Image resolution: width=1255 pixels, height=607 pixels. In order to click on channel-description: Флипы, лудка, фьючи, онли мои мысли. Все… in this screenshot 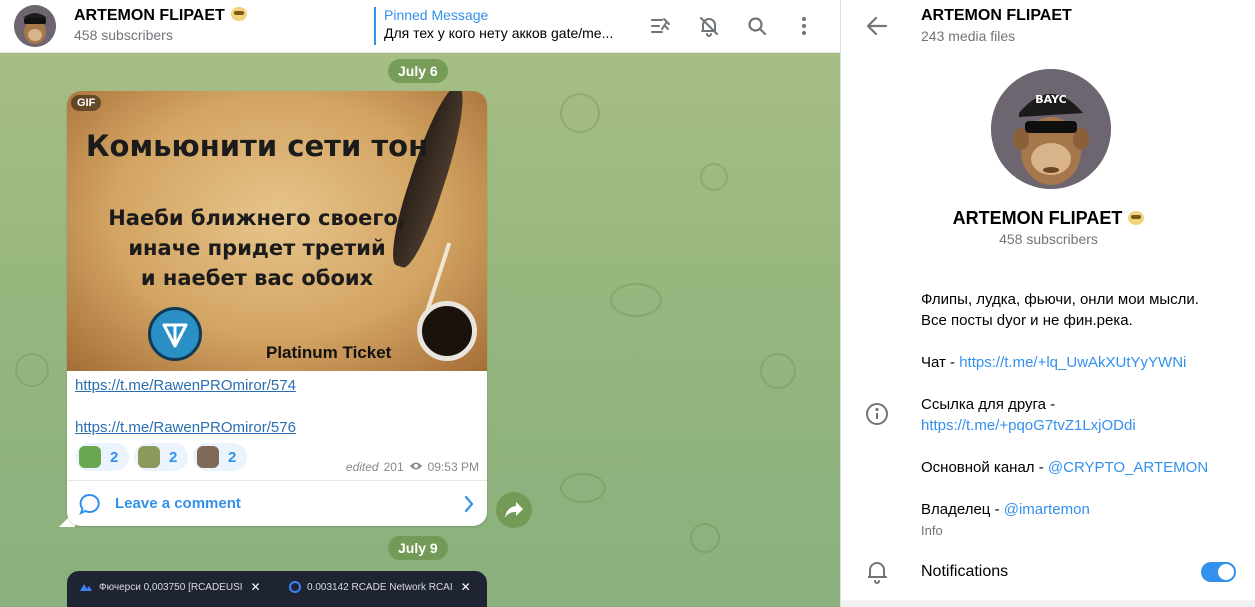, I will do `click(1086, 404)`.